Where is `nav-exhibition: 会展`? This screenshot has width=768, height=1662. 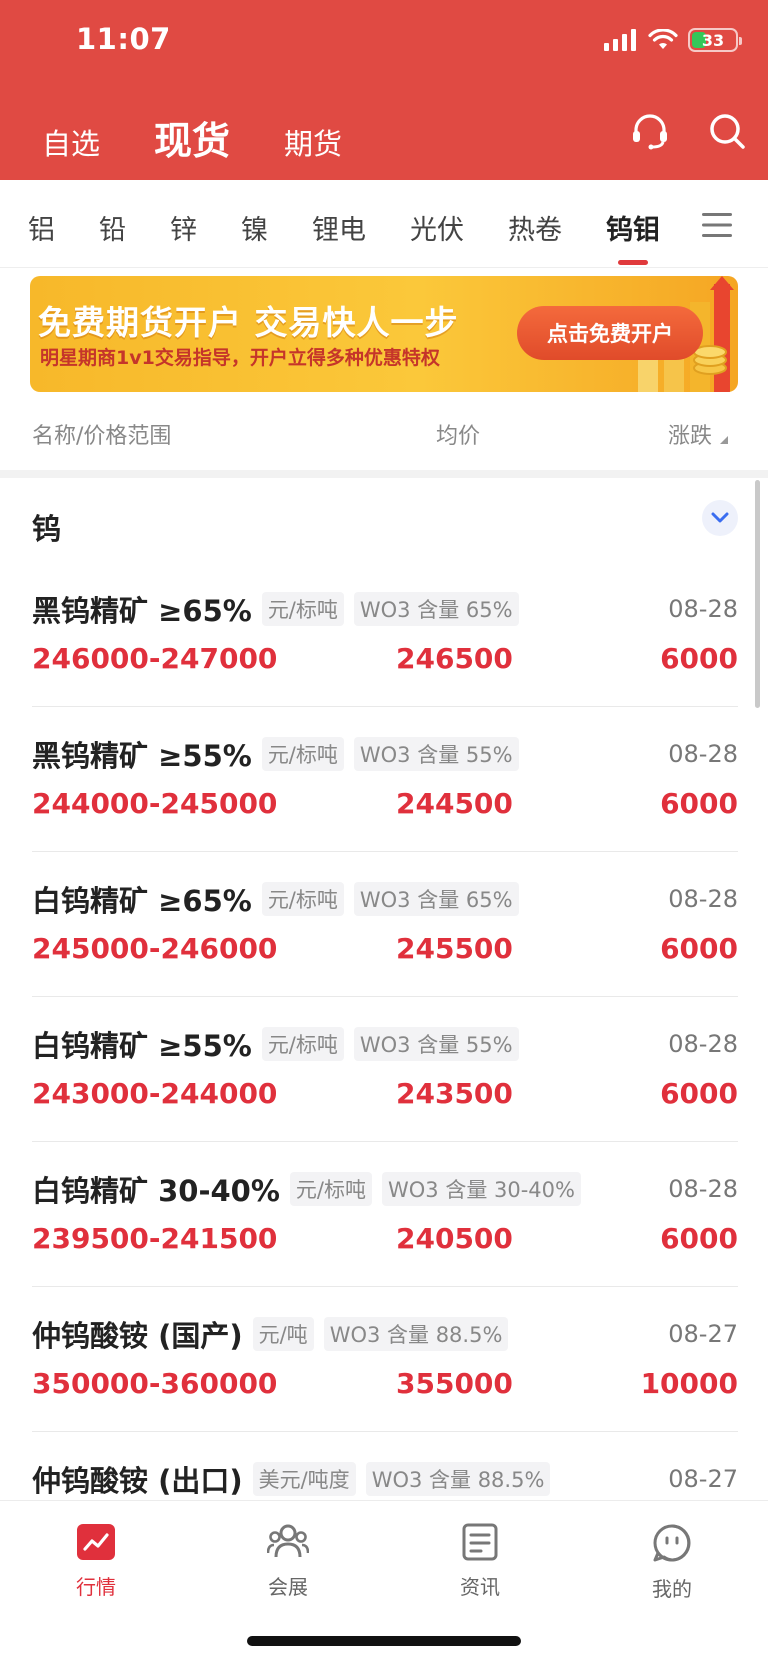
nav-exhibition: 会展 is located at coordinates (288, 1561).